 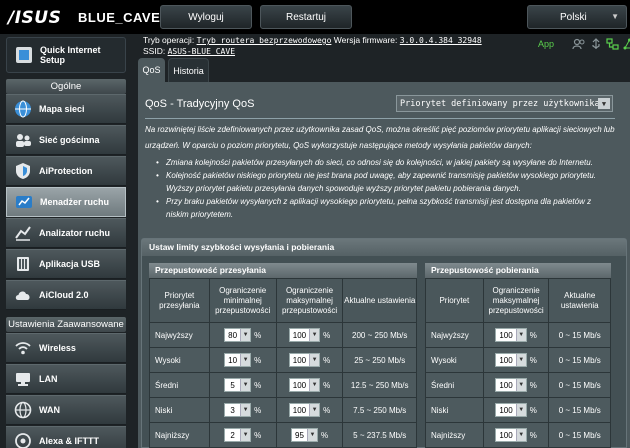 What do you see at coordinates (238, 385) in the screenshot?
I see `min-bandwidth-select: 5 ▼` at bounding box center [238, 385].